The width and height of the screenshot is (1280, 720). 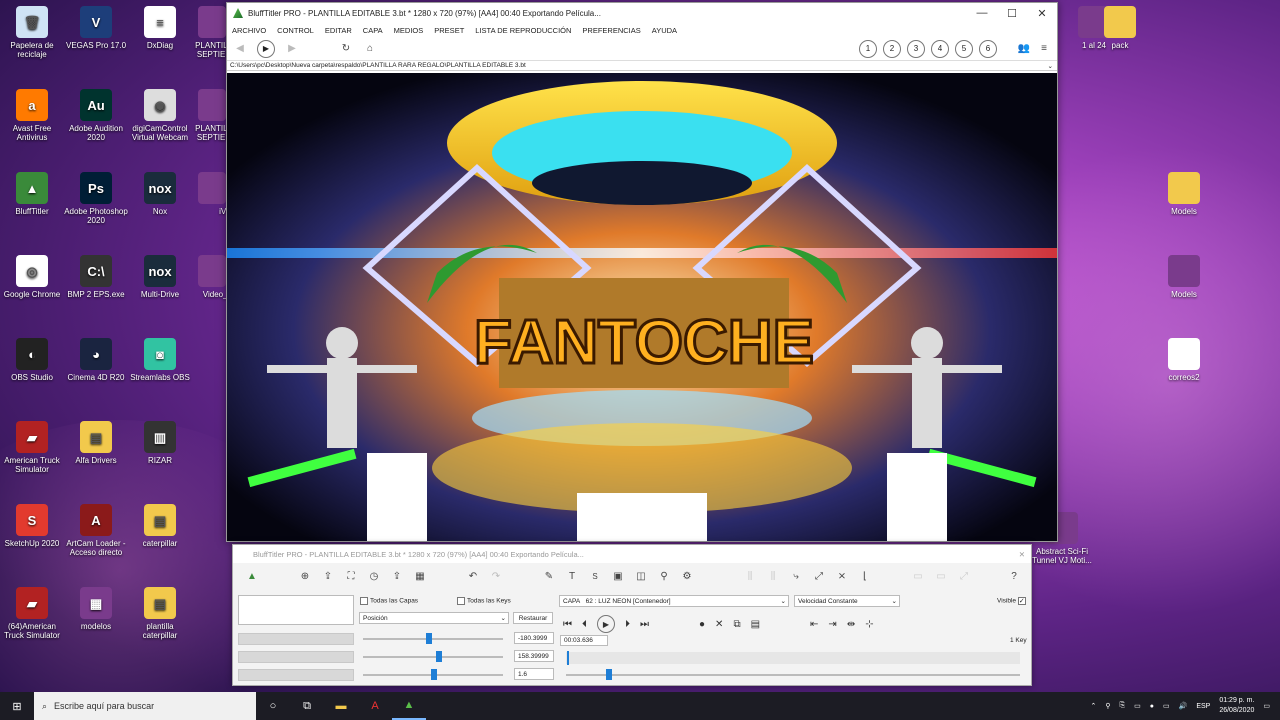 I want to click on blufftitler-taskbar-icon: ▲, so click(x=409, y=706).